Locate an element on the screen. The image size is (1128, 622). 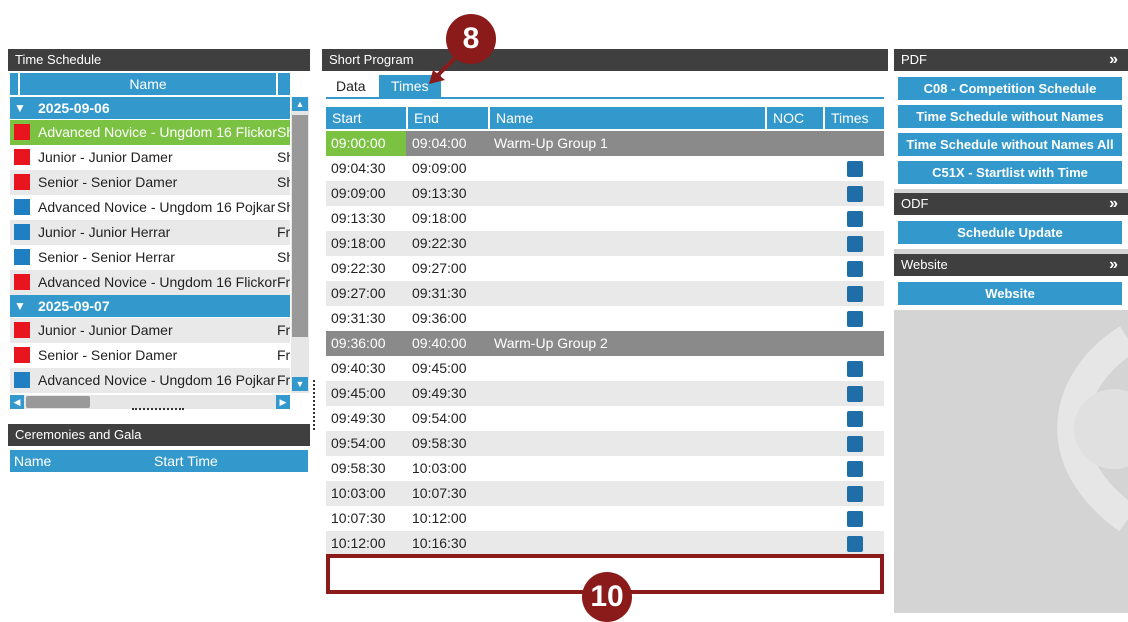
cer-col-name: Name is located at coordinates (81, 461).